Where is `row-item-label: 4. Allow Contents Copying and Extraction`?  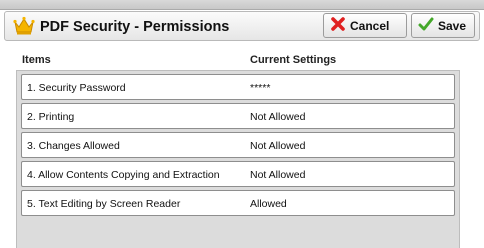
row-item-label: 4. Allow Contents Copying and Extraction is located at coordinates (123, 175).